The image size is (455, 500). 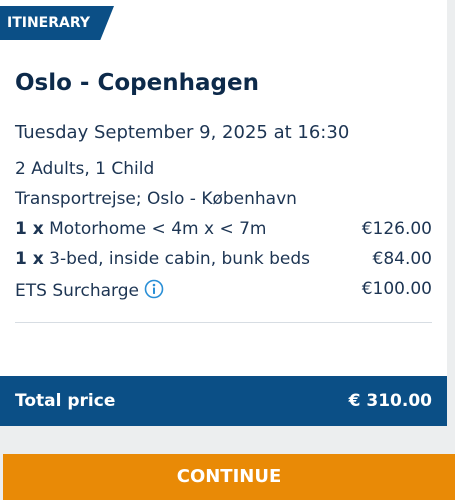 What do you see at coordinates (85, 169) in the screenshot?
I see `passenger-summary: 2 Adults, 1 Child` at bounding box center [85, 169].